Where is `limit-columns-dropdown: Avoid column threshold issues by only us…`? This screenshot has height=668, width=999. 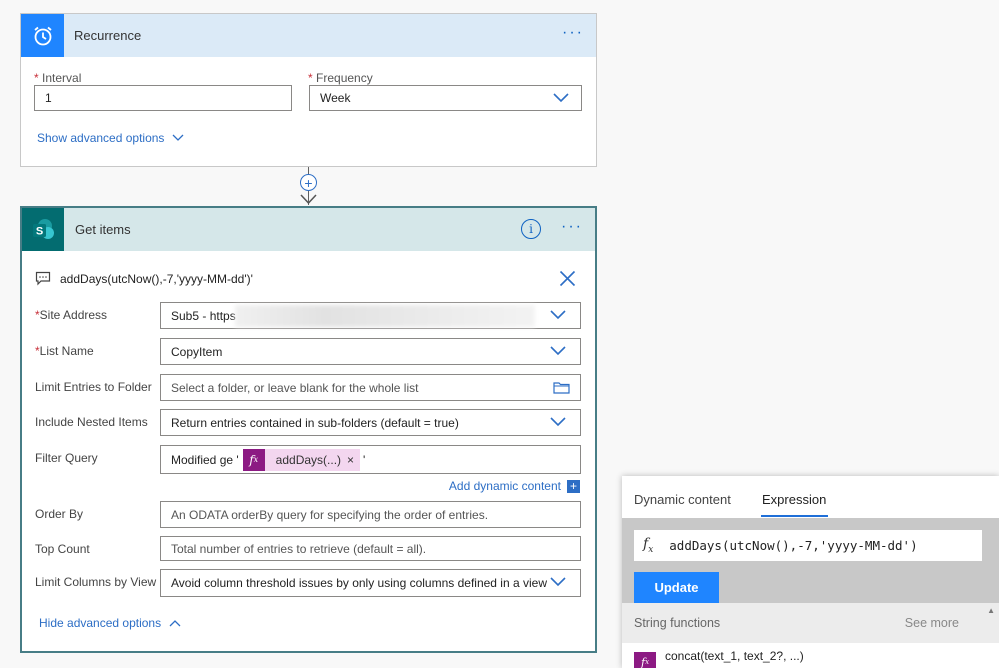 limit-columns-dropdown: Avoid column threshold issues by only us… is located at coordinates (370, 583).